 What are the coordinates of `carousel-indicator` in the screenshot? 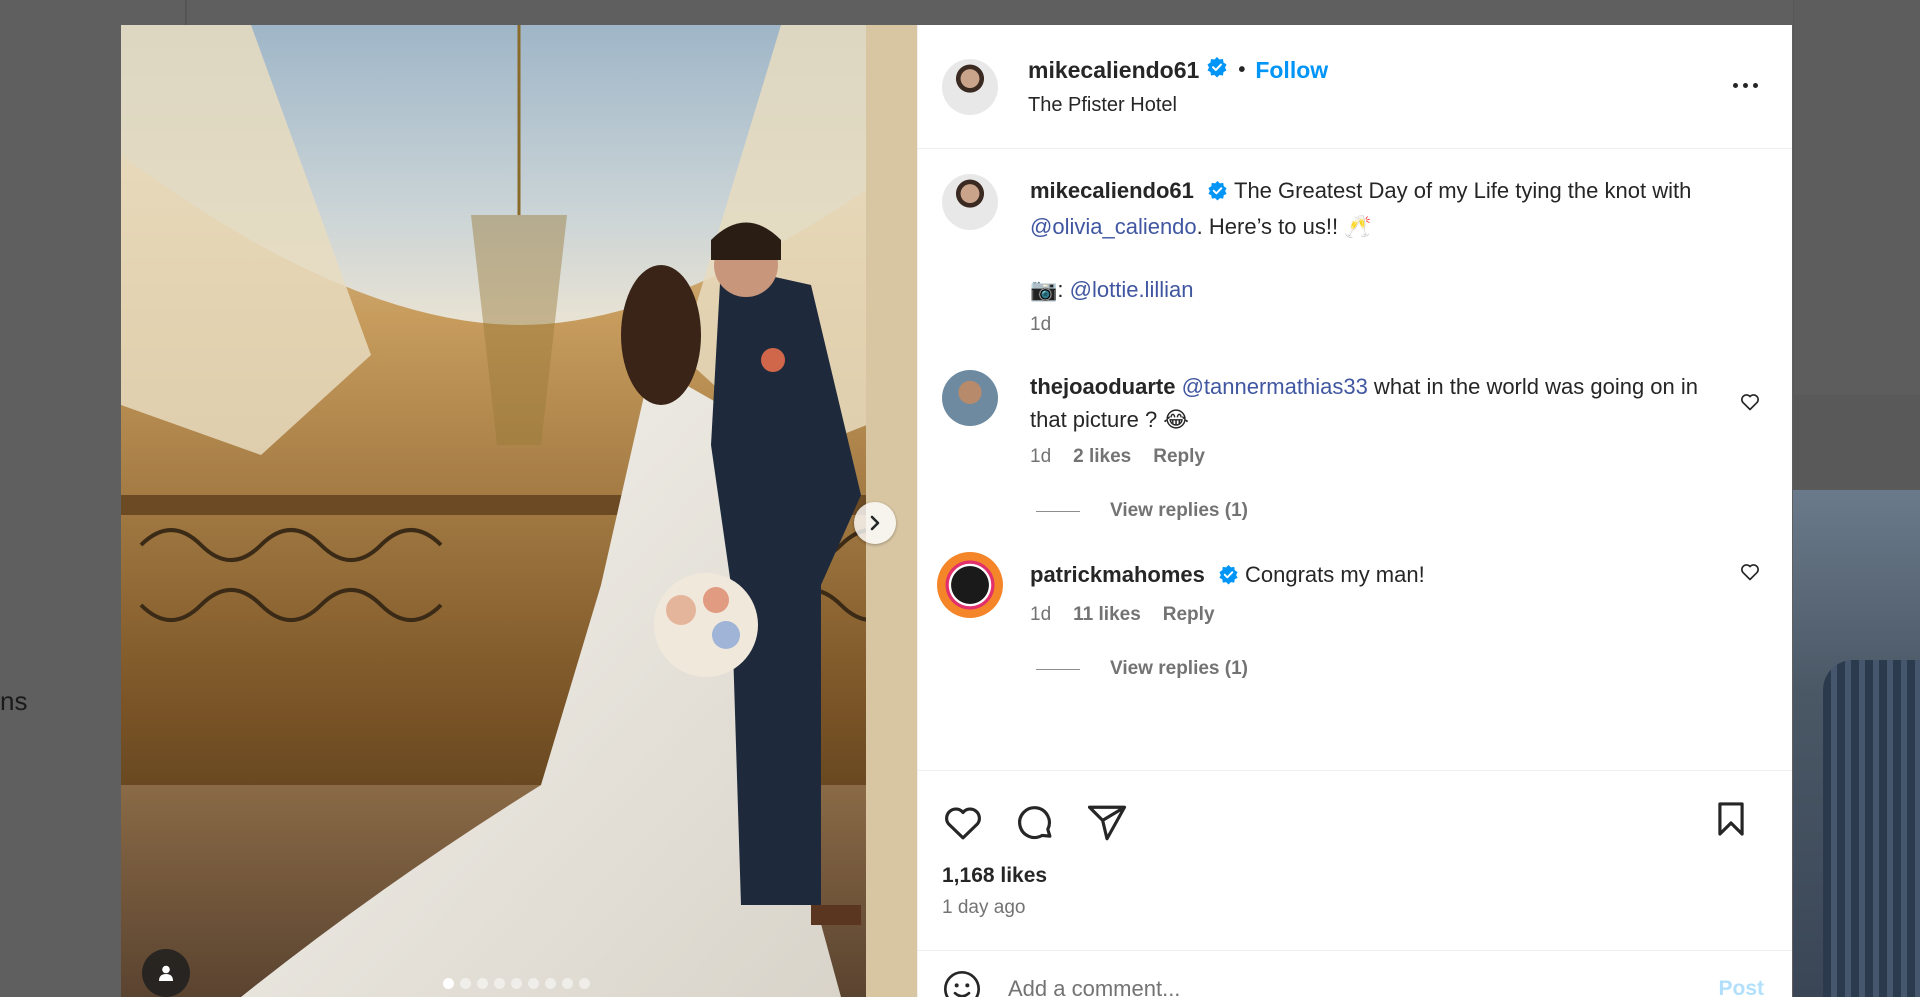 It's located at (516, 983).